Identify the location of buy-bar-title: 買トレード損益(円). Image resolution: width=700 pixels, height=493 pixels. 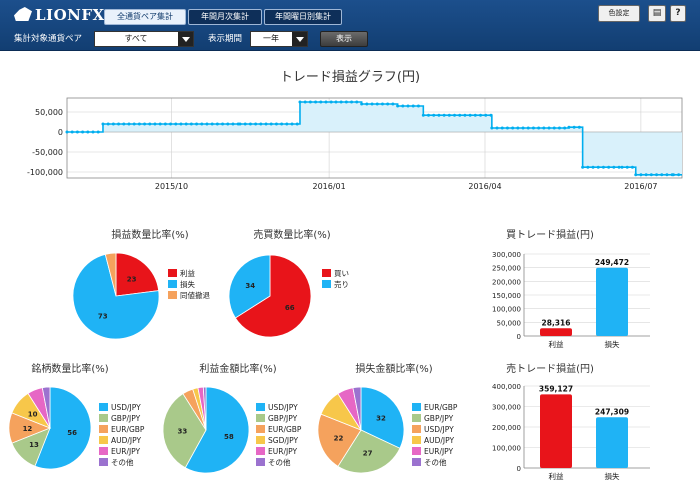
(550, 235).